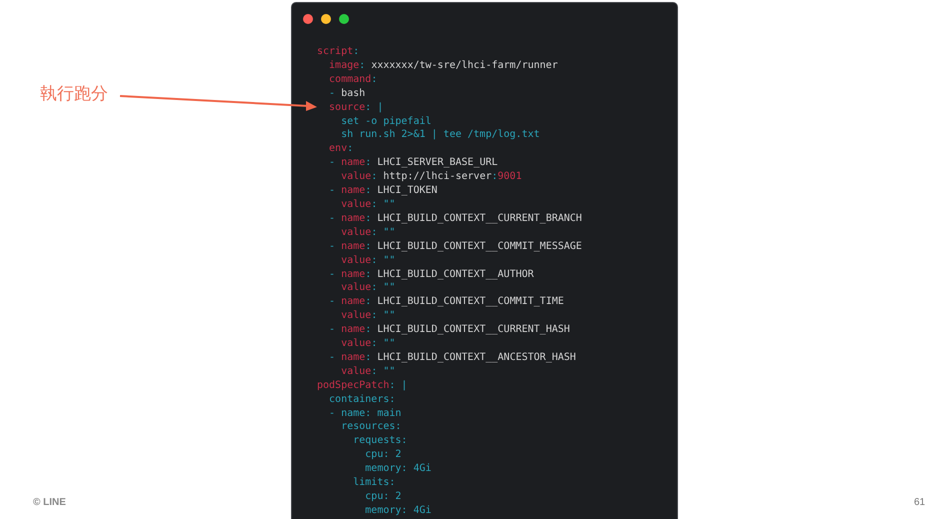  Describe the element at coordinates (380, 440) in the screenshot. I see `code-line: requests:` at that location.